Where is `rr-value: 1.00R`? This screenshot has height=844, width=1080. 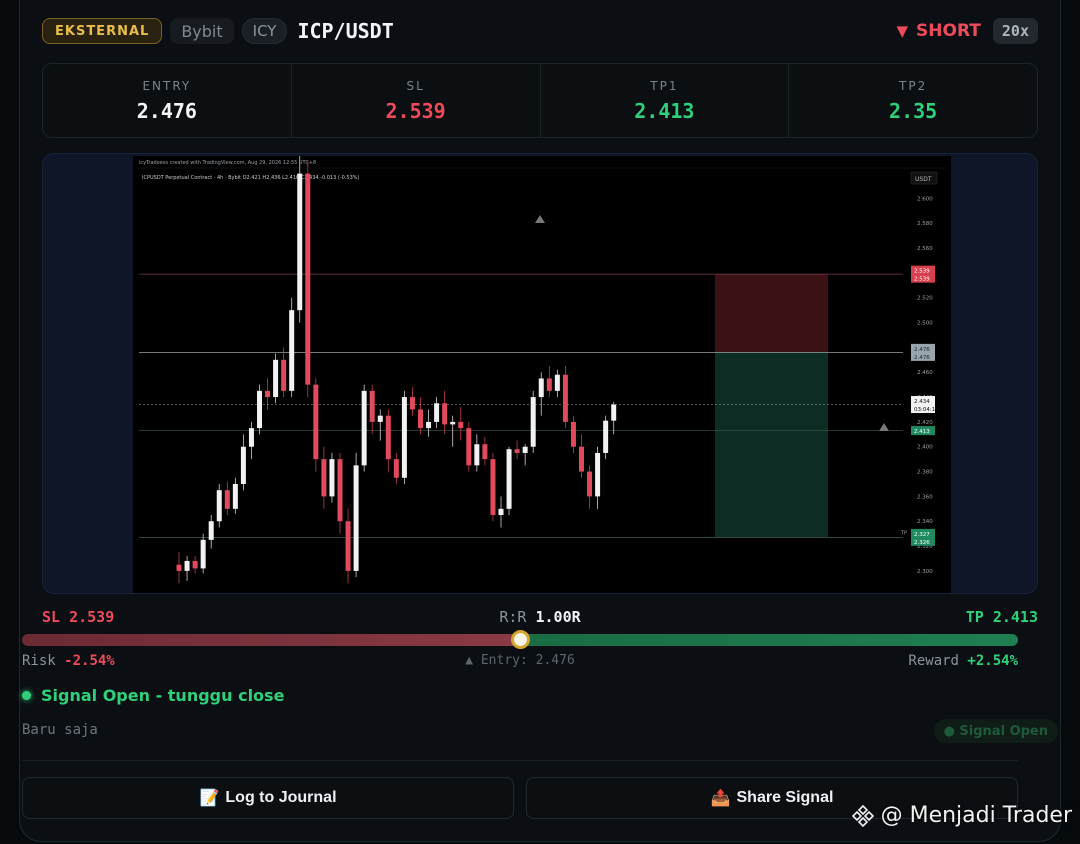 rr-value: 1.00R is located at coordinates (558, 617).